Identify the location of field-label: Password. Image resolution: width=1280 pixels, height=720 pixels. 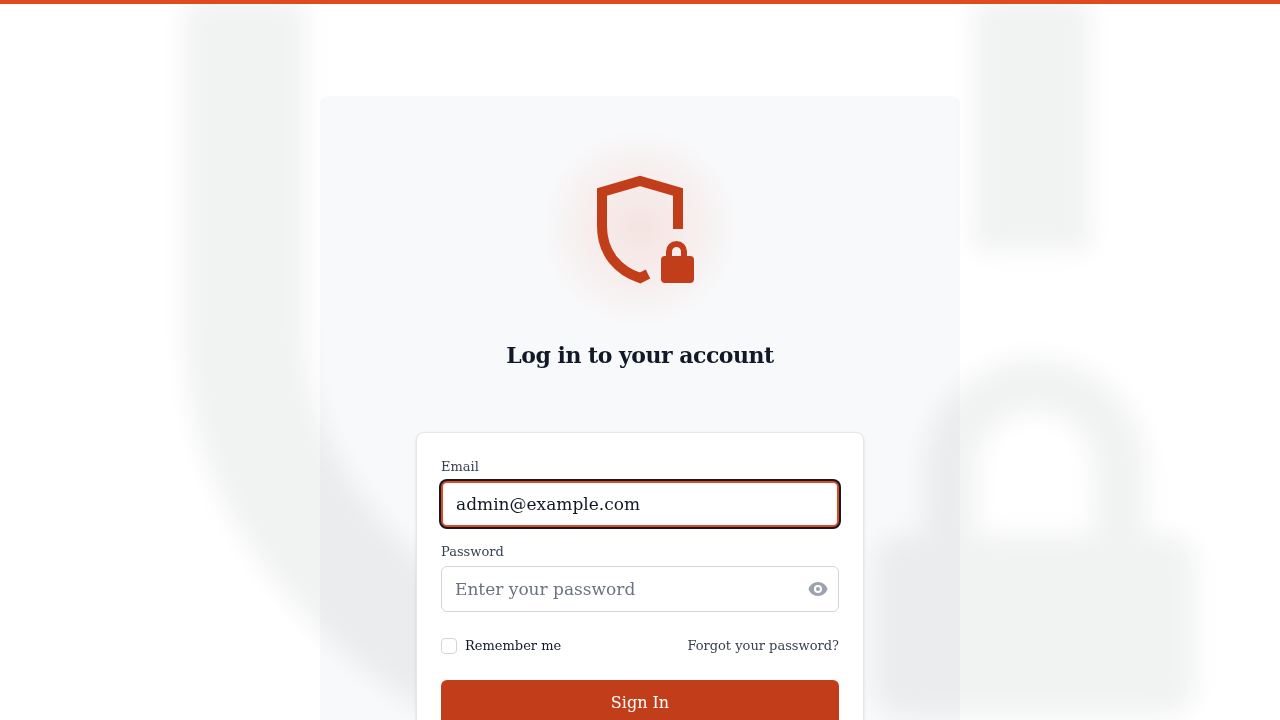
(473, 552).